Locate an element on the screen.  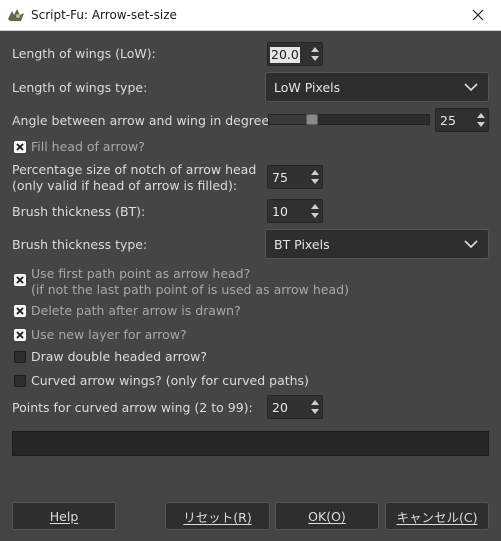
help-button: Help is located at coordinates (64, 516).